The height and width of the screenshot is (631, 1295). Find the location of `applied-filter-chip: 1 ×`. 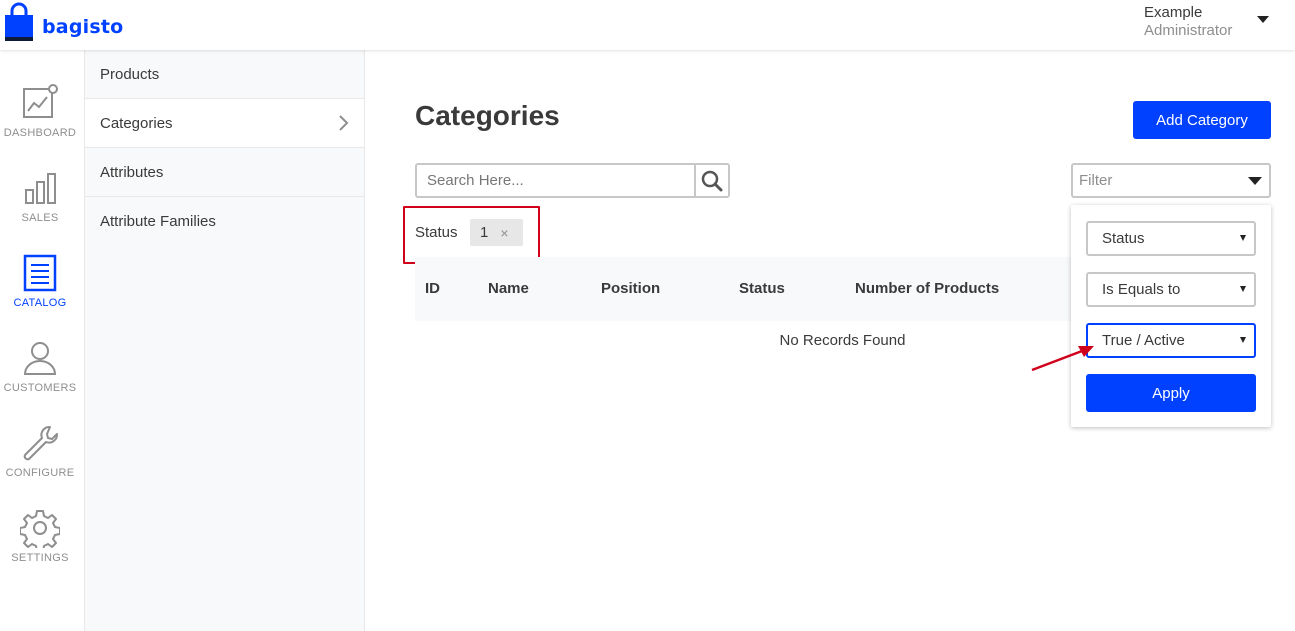

applied-filter-chip: 1 × is located at coordinates (496, 232).